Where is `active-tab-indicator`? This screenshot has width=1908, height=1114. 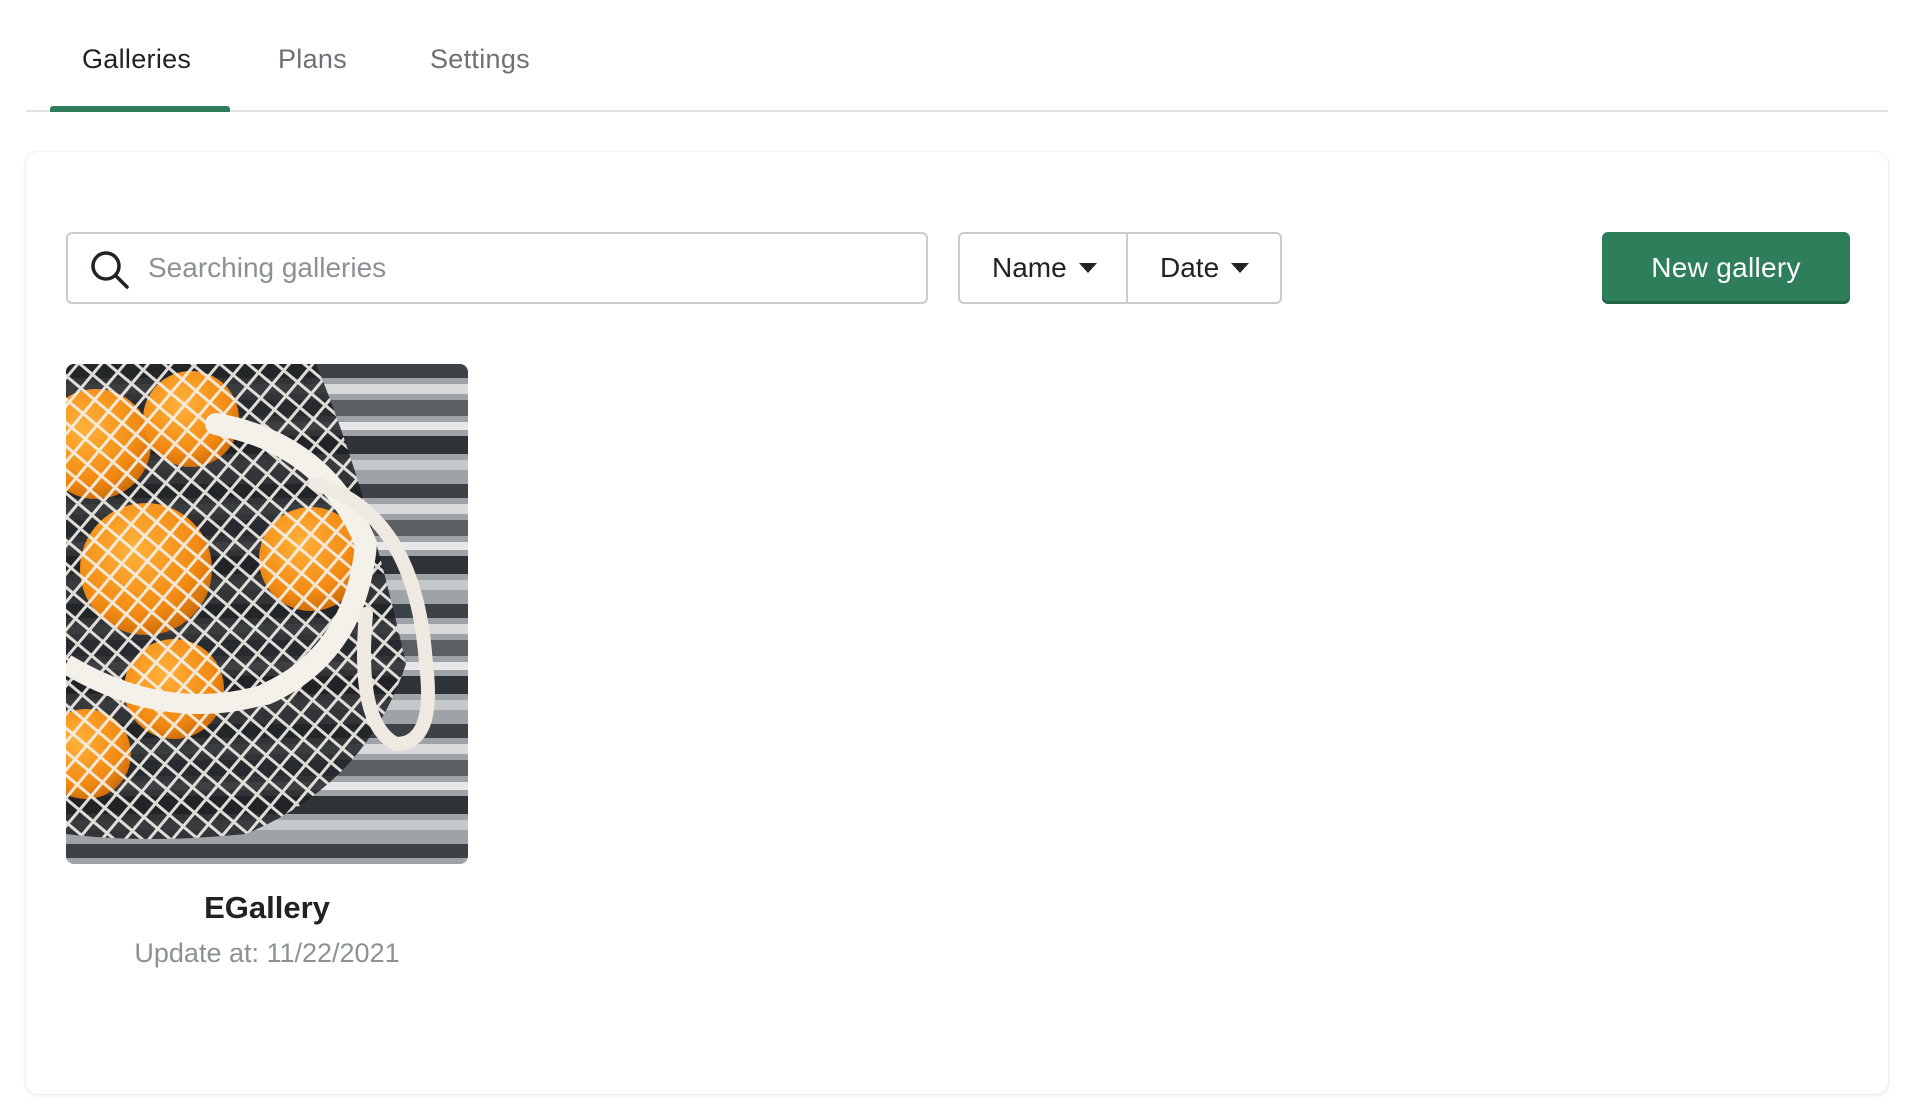 active-tab-indicator is located at coordinates (140, 109).